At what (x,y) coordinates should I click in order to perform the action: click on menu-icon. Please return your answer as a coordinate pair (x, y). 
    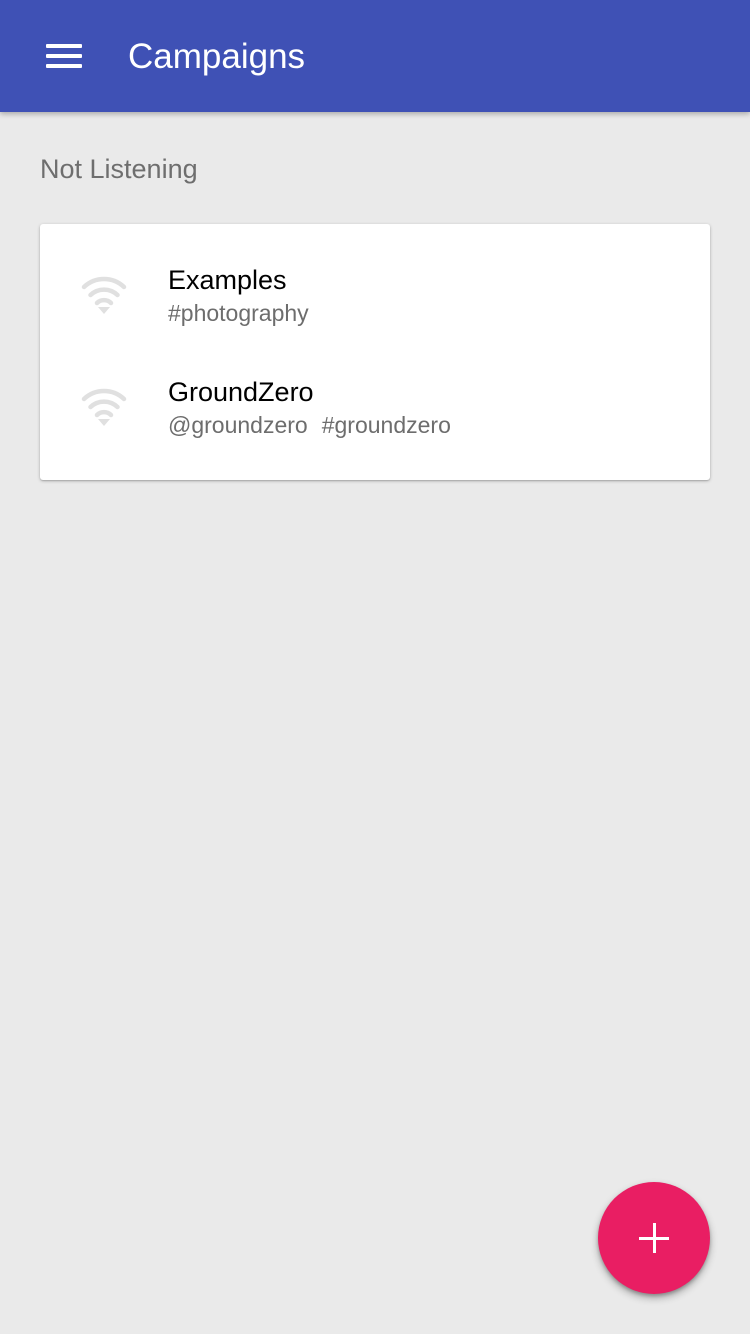
    Looking at the image, I should click on (64, 56).